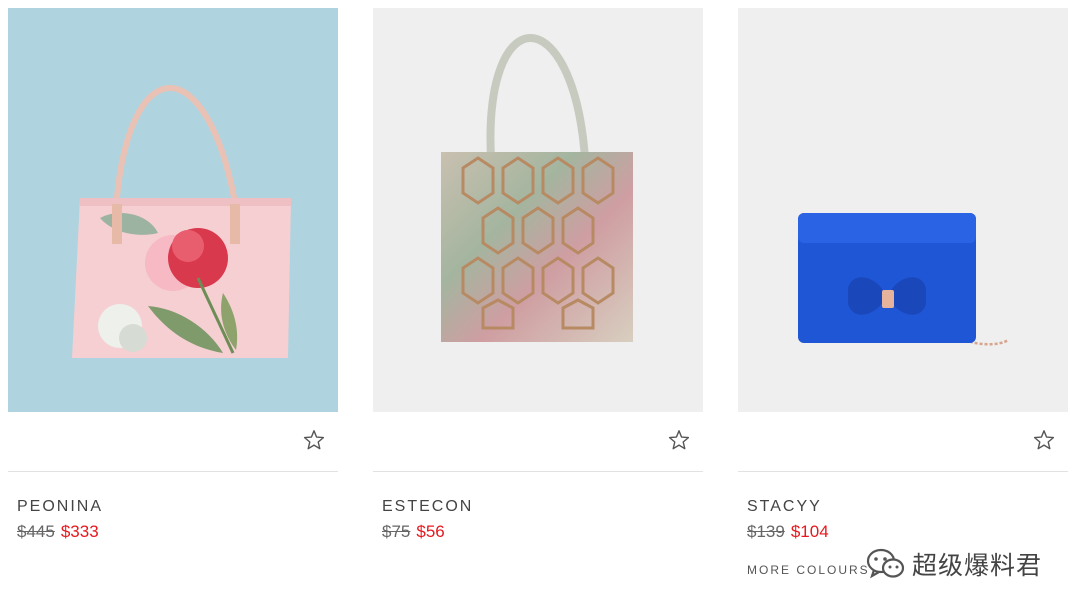 The image size is (1080, 612). What do you see at coordinates (79, 531) in the screenshot?
I see `sale-price: $333` at bounding box center [79, 531].